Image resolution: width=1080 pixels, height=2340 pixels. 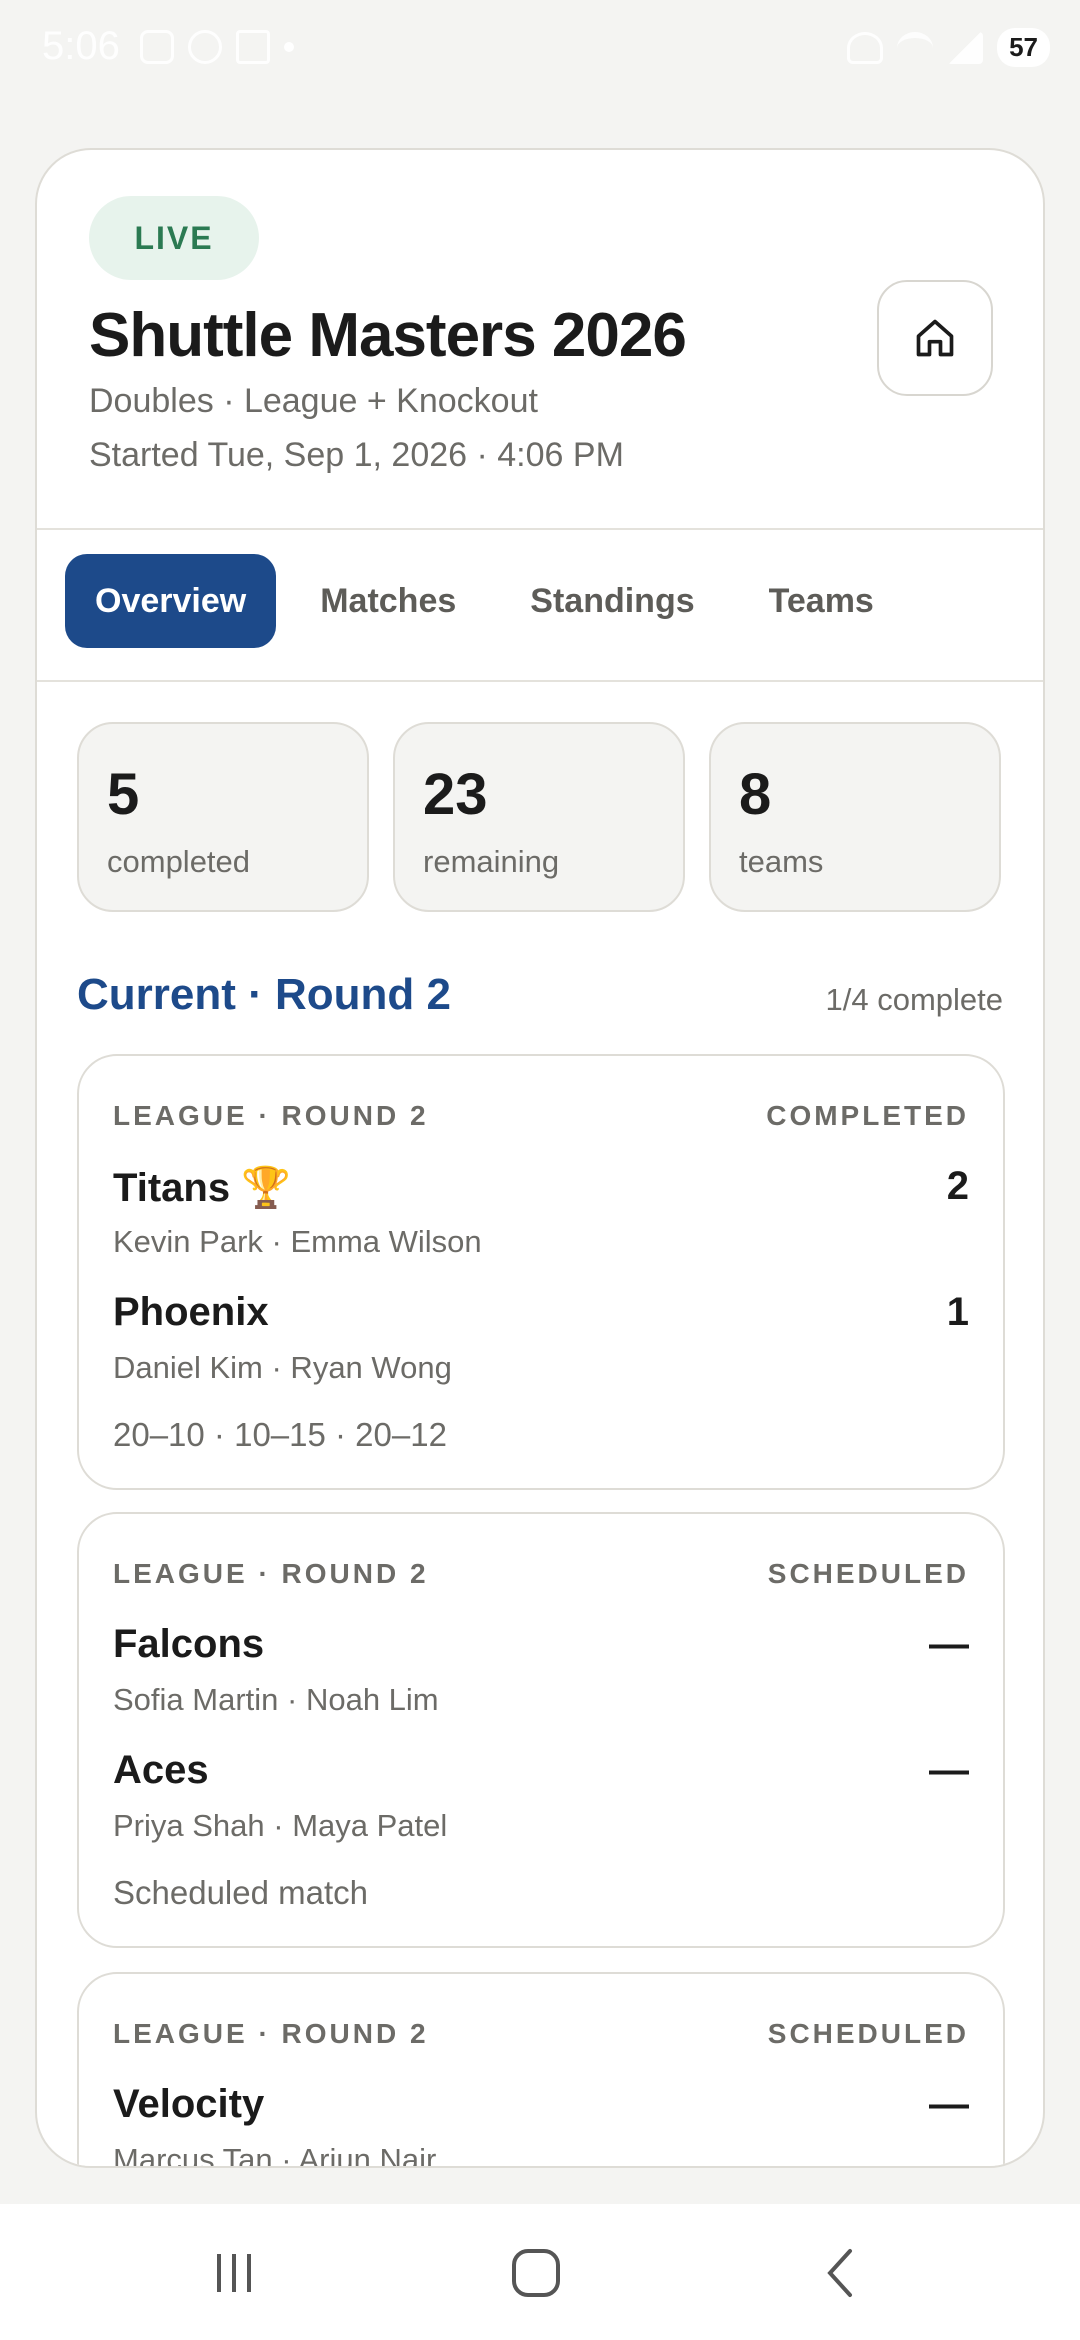 What do you see at coordinates (540, 681) in the screenshot?
I see `tabs-divider` at bounding box center [540, 681].